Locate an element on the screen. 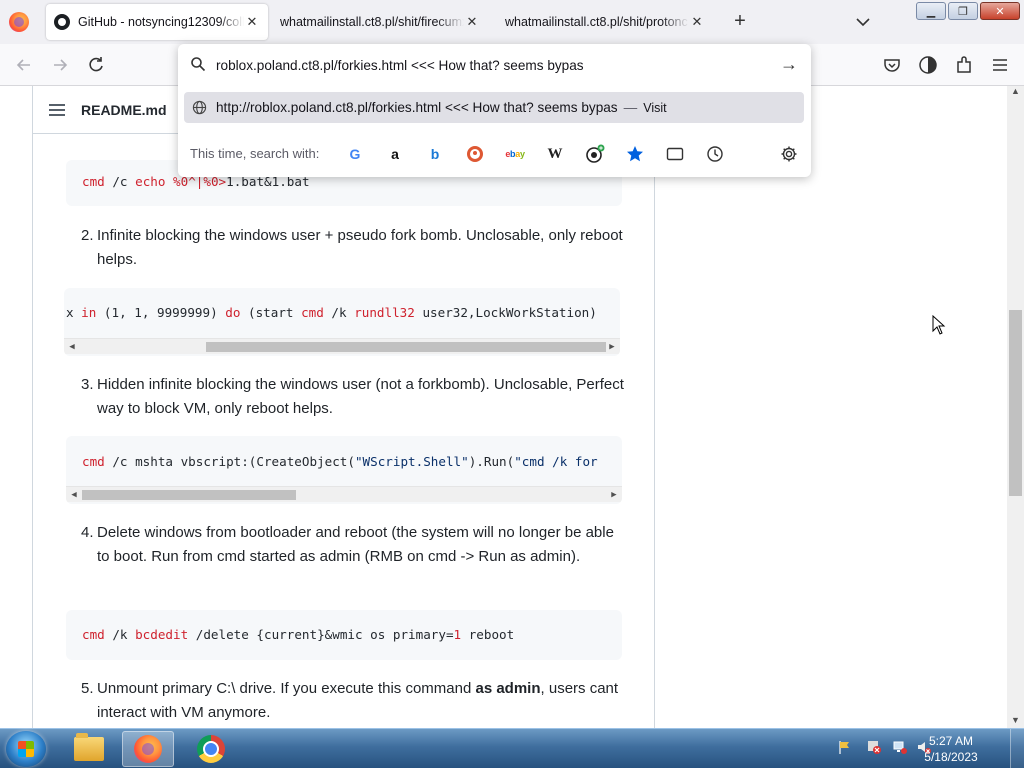 The image size is (1024, 768). back-icon is located at coordinates (24, 65).